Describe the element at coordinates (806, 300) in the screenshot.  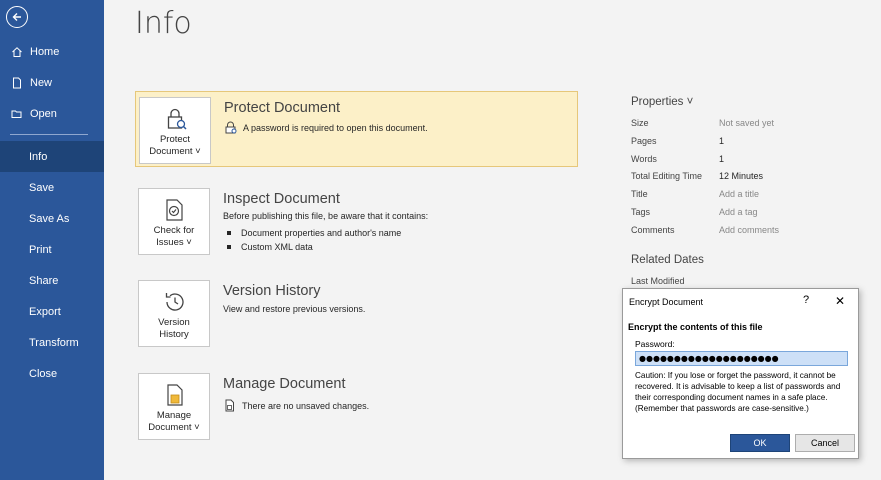
I see `help-icon: ?` at that location.